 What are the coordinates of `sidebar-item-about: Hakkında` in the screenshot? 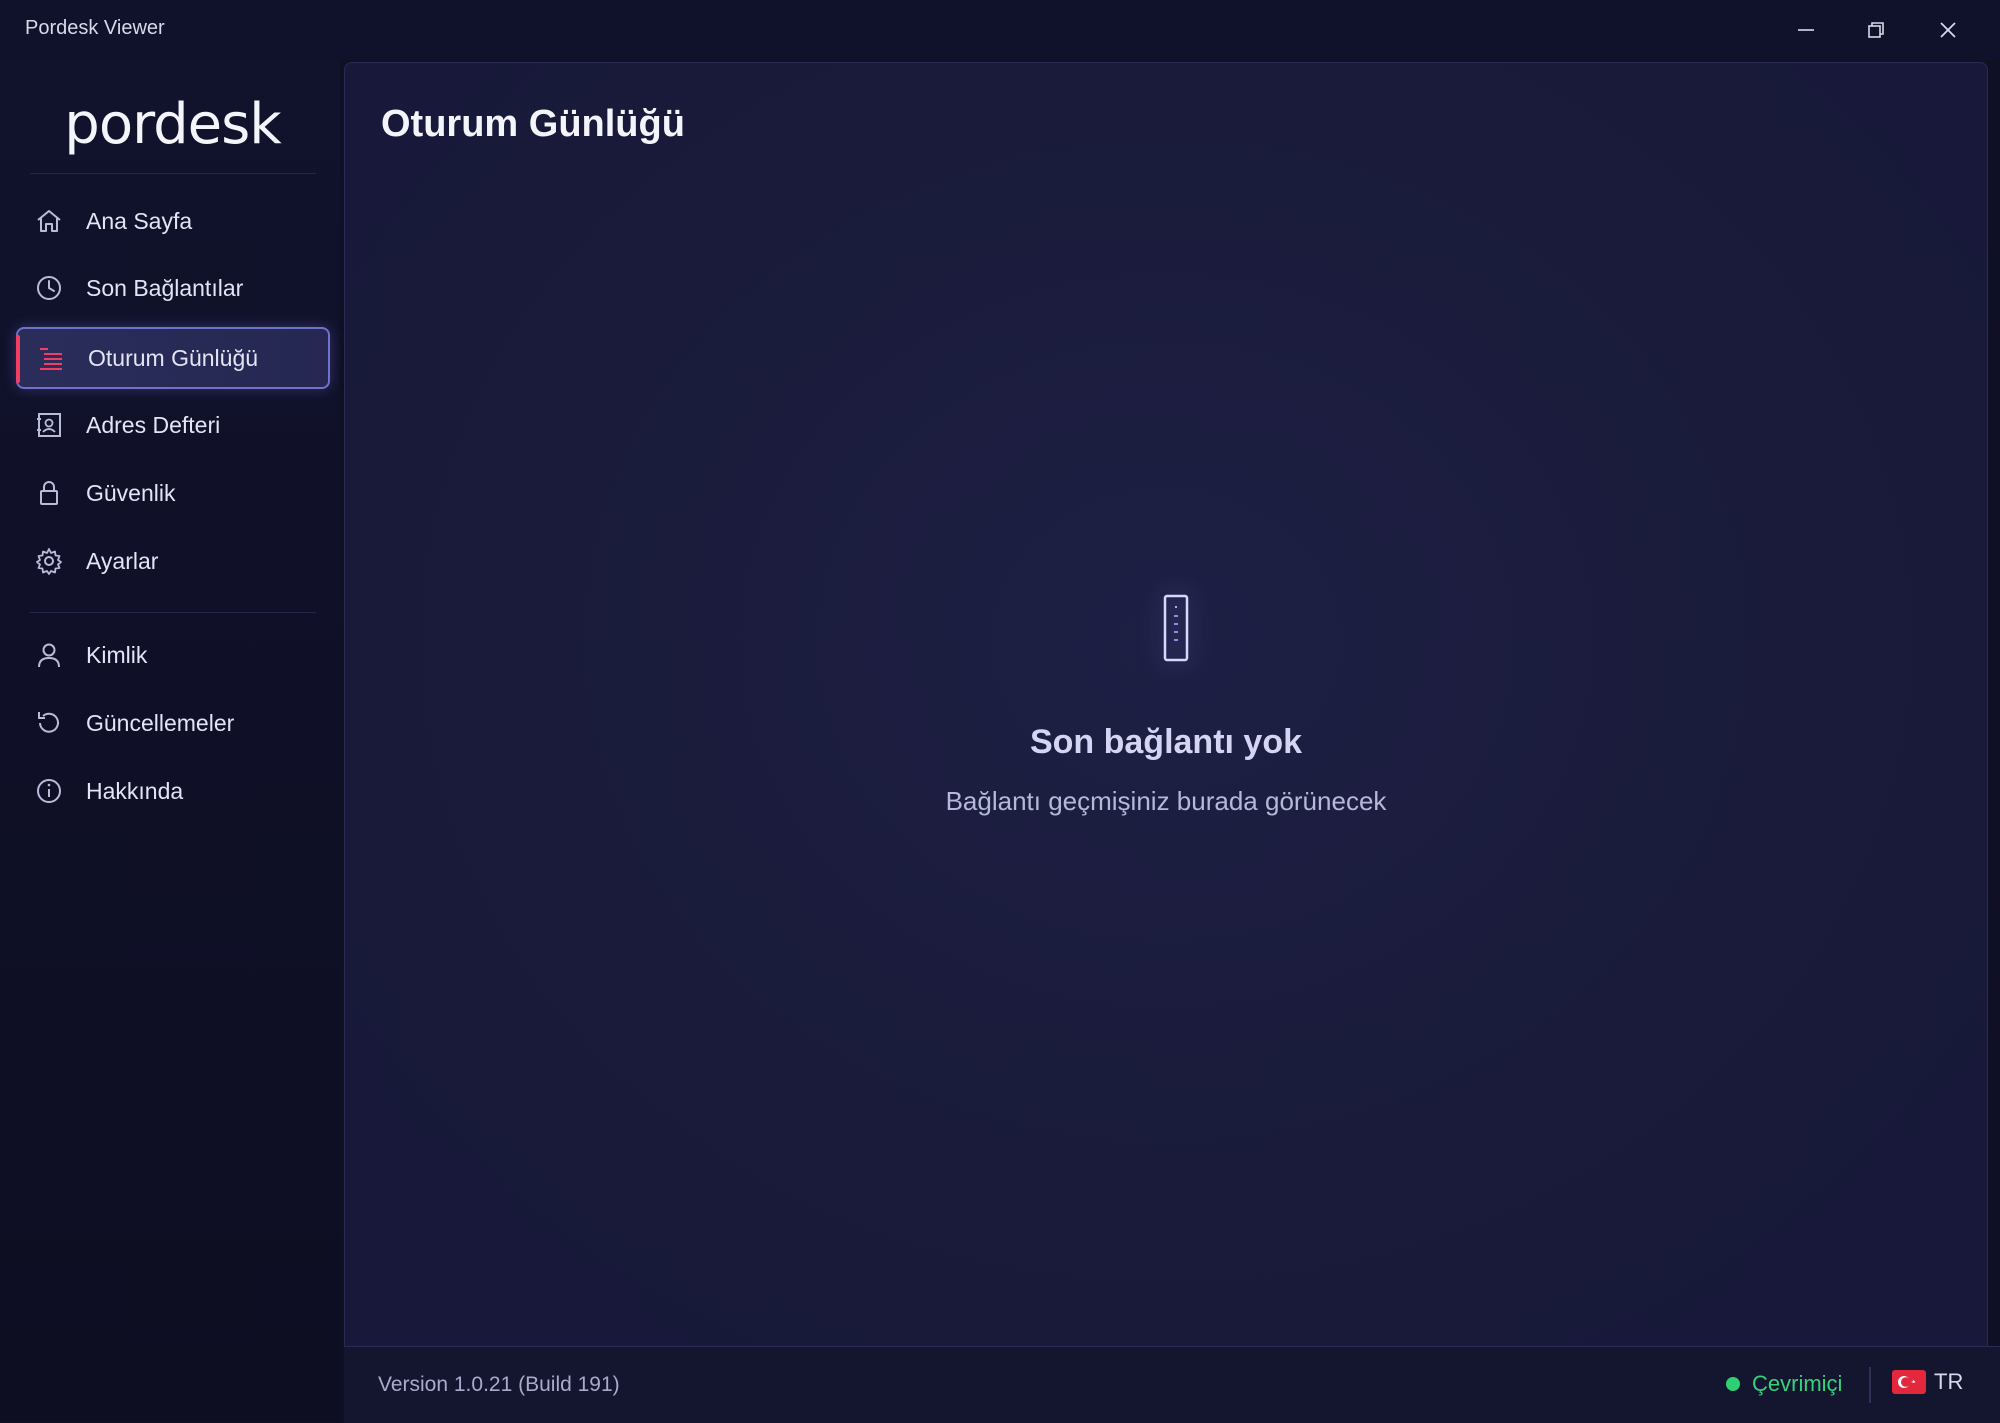 It's located at (173, 791).